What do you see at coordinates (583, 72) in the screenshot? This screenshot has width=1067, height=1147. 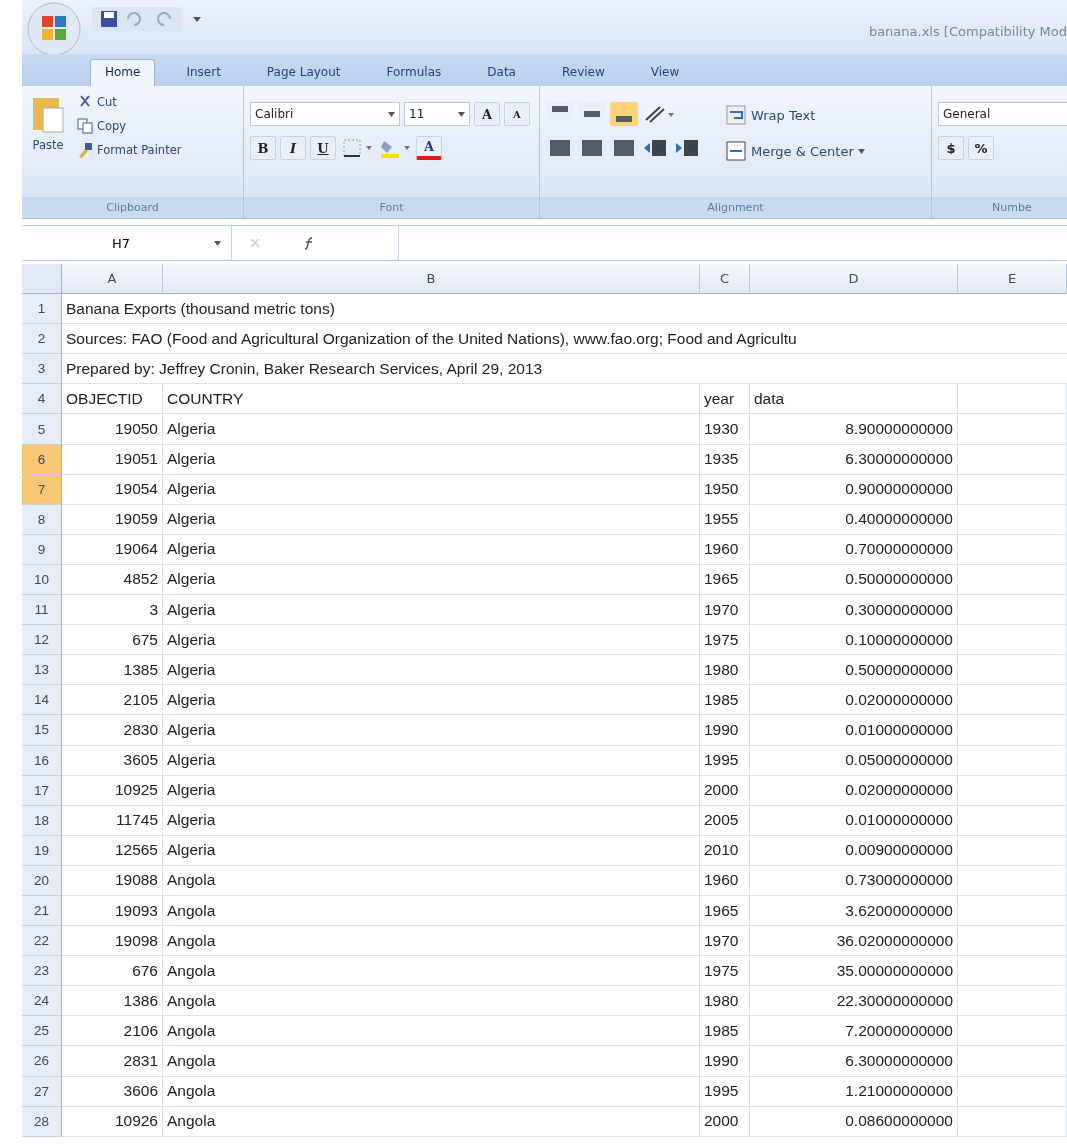 I see `ribbon-tab: Review` at bounding box center [583, 72].